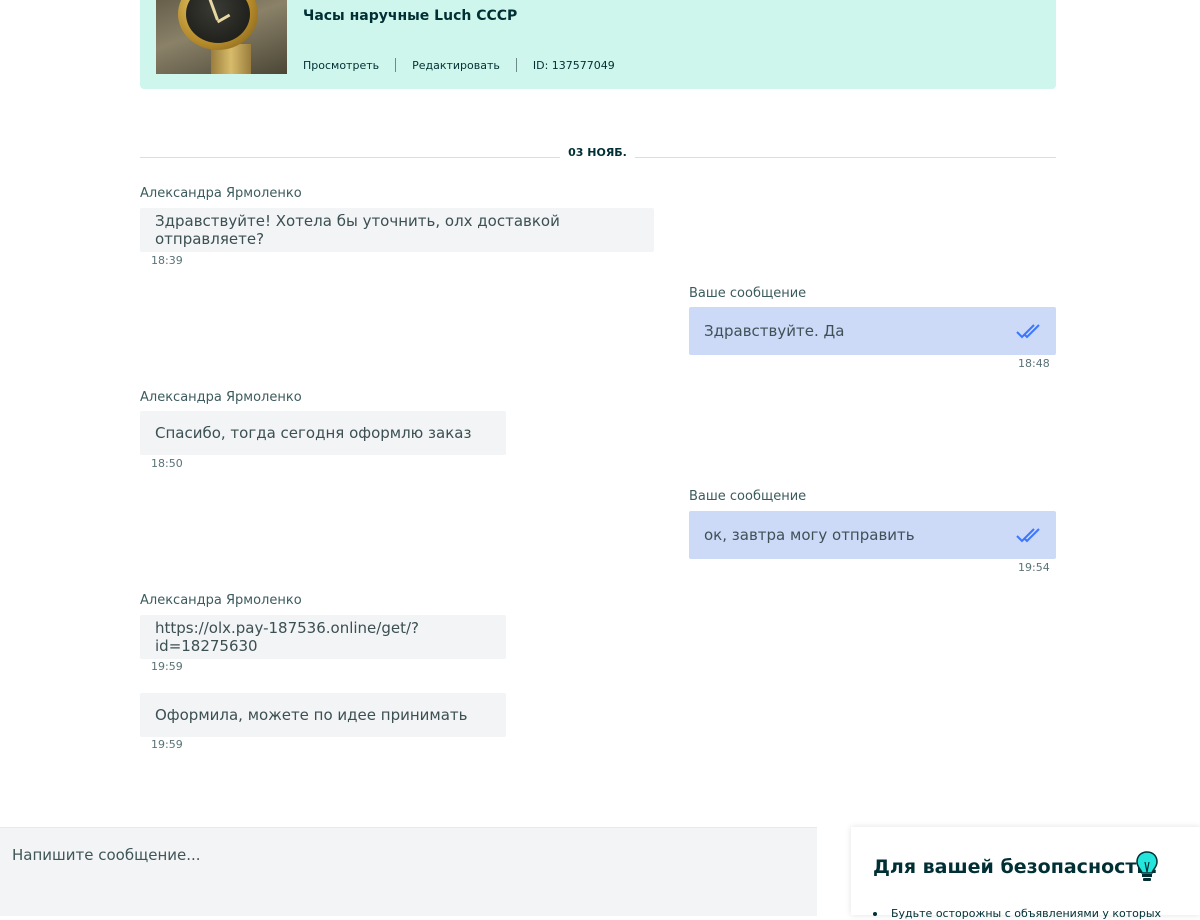 The height and width of the screenshot is (920, 1200). What do you see at coordinates (341, 65) in the screenshot?
I see `view-listing-link: Просмотреть` at bounding box center [341, 65].